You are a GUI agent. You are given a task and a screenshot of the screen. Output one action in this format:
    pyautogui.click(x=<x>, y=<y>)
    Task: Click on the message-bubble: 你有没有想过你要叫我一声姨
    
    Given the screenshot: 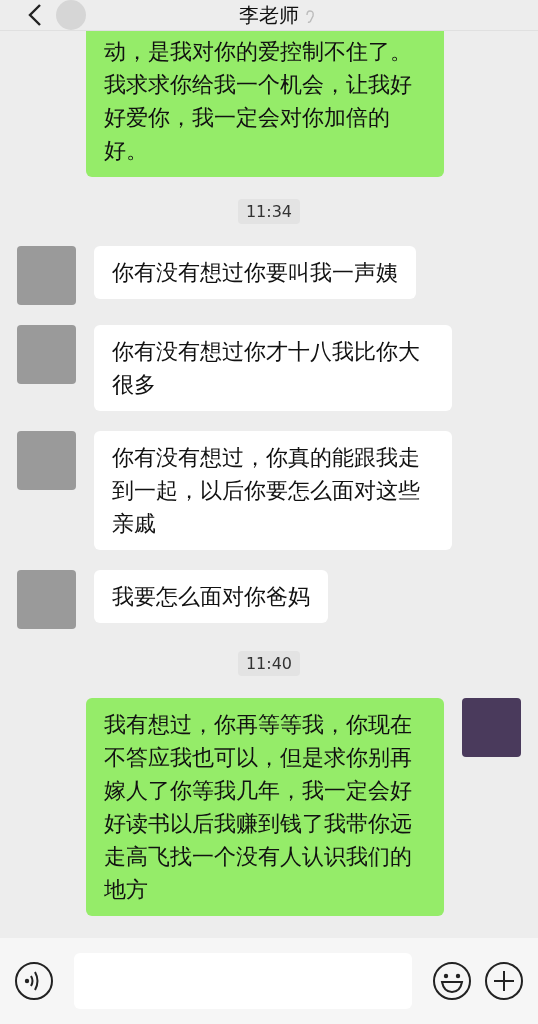 What is the action you would take?
    pyautogui.click(x=255, y=272)
    